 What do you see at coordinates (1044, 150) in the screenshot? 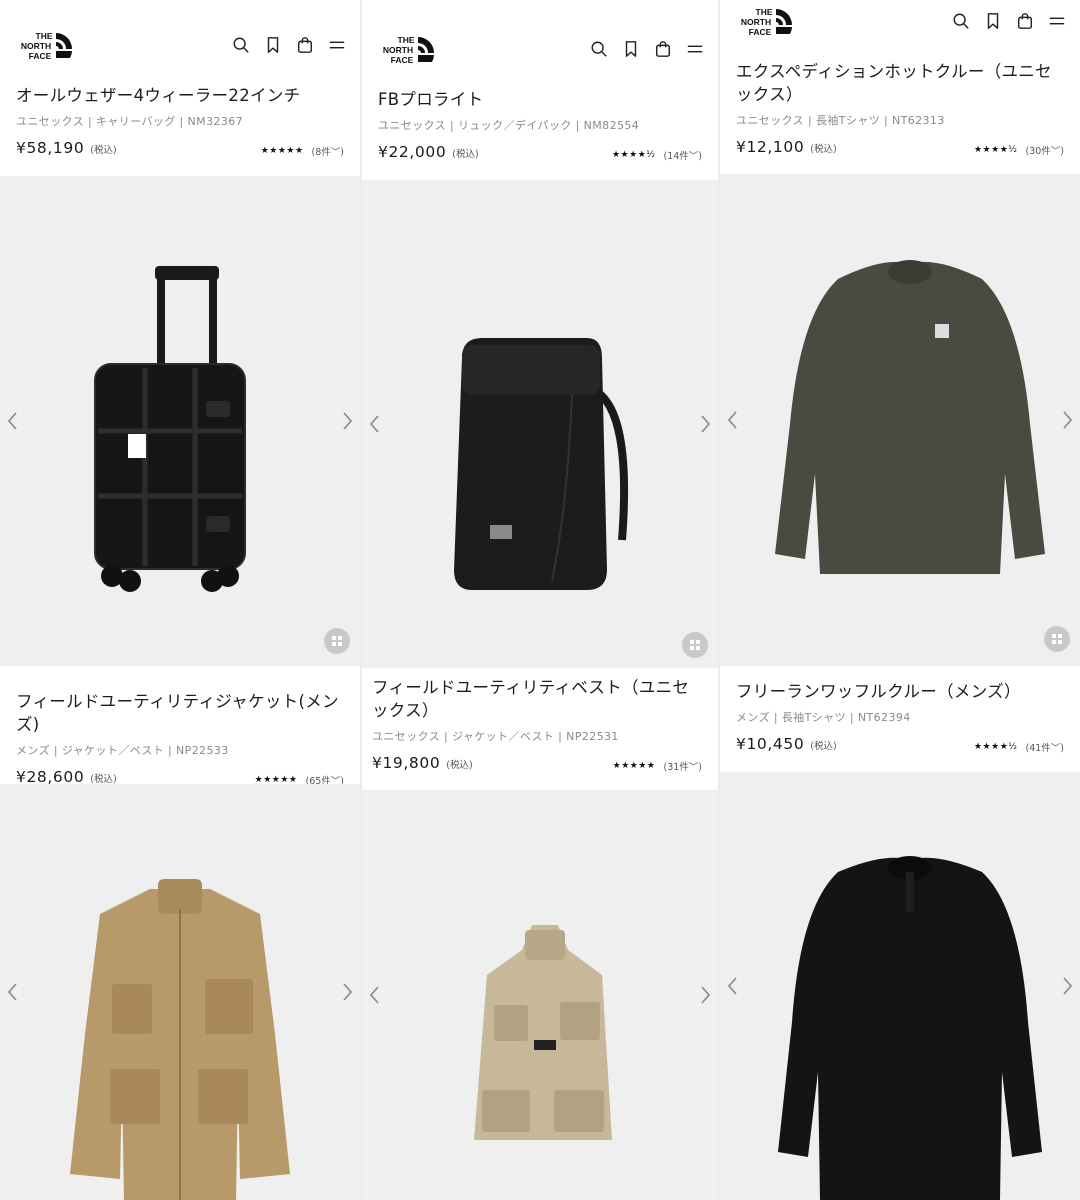
I see `review-count: (30件﹀)` at bounding box center [1044, 150].